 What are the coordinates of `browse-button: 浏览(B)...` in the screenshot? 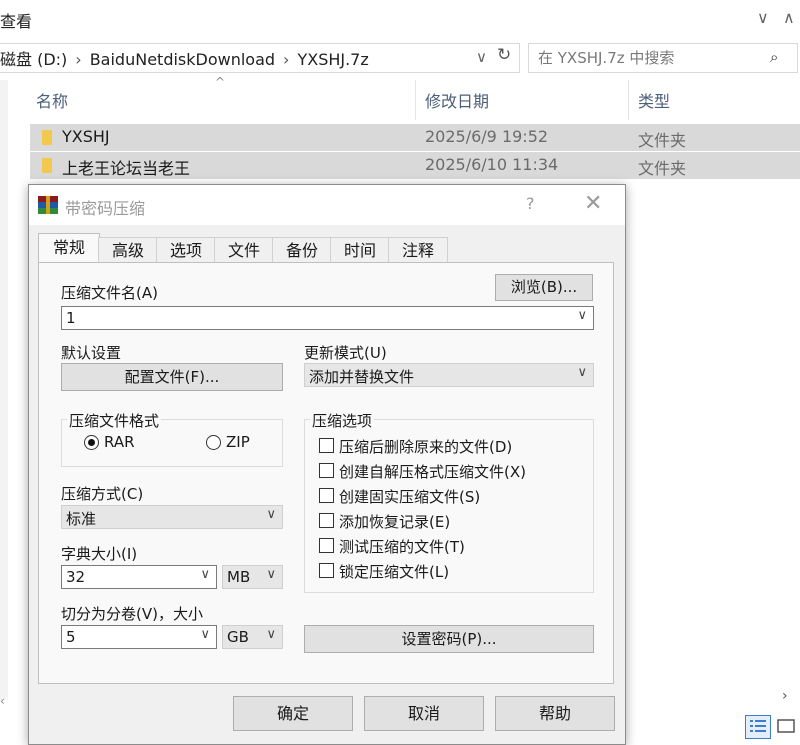 It's located at (544, 287).